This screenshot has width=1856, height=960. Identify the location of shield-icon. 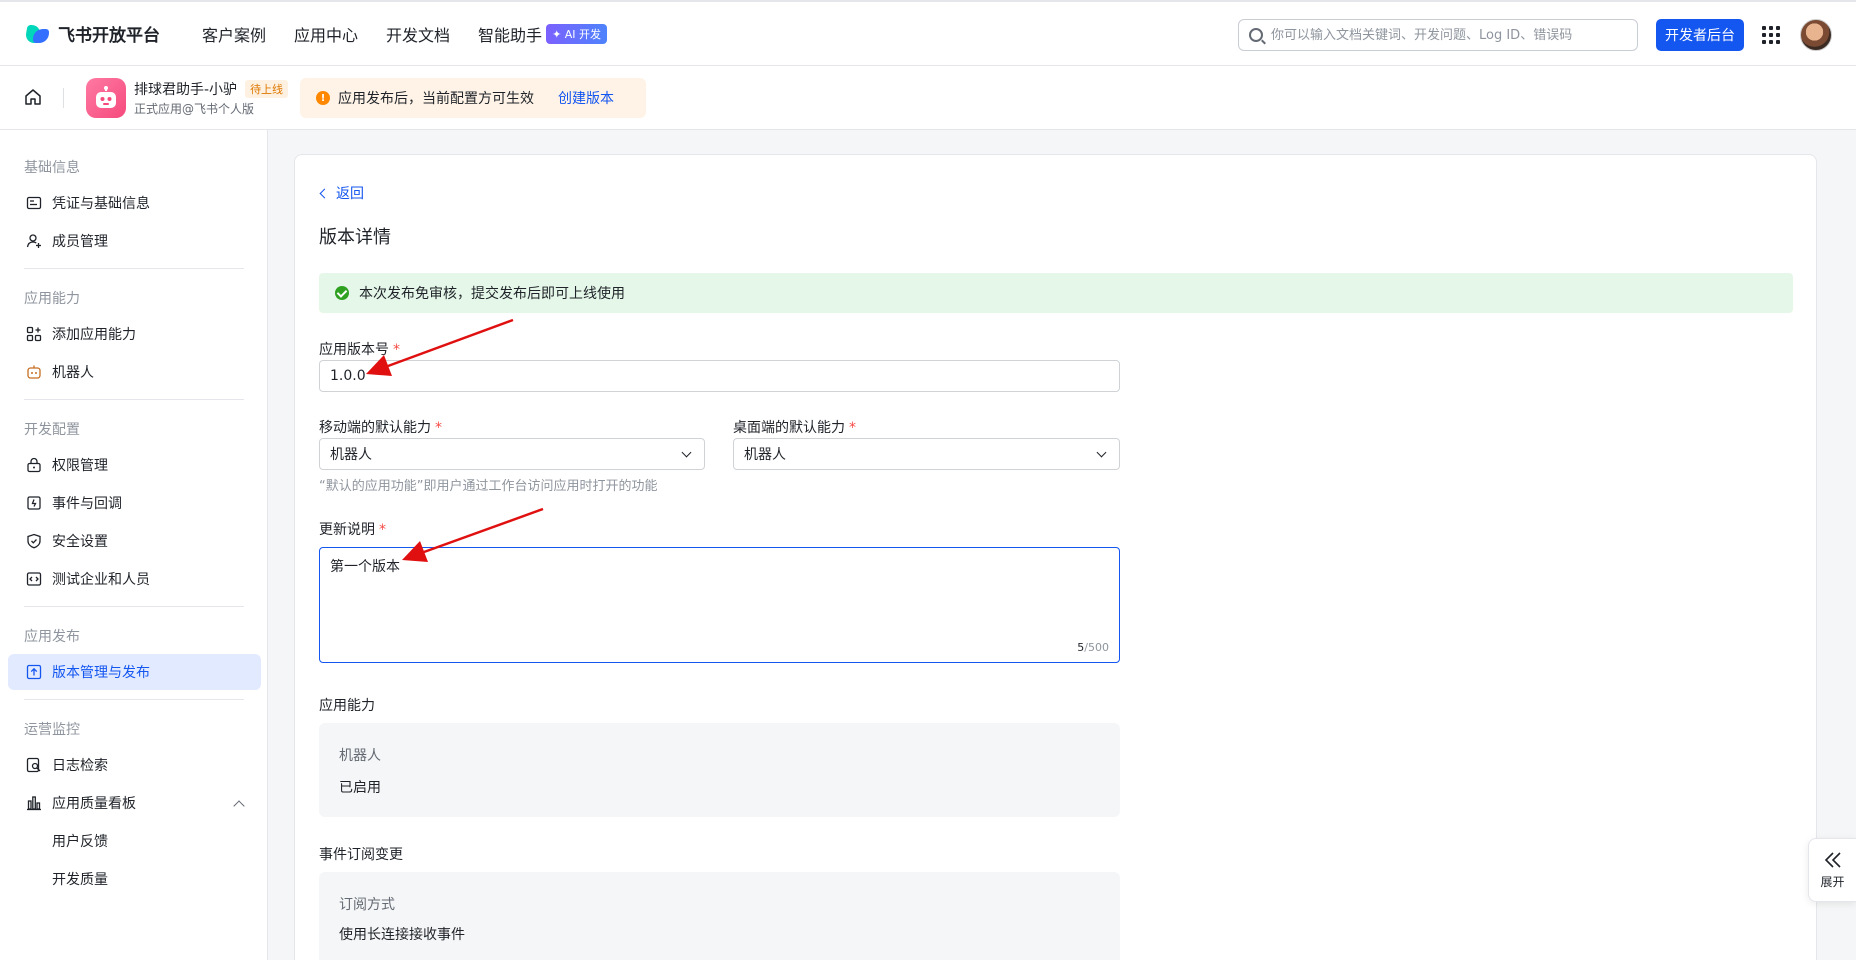
(34, 541).